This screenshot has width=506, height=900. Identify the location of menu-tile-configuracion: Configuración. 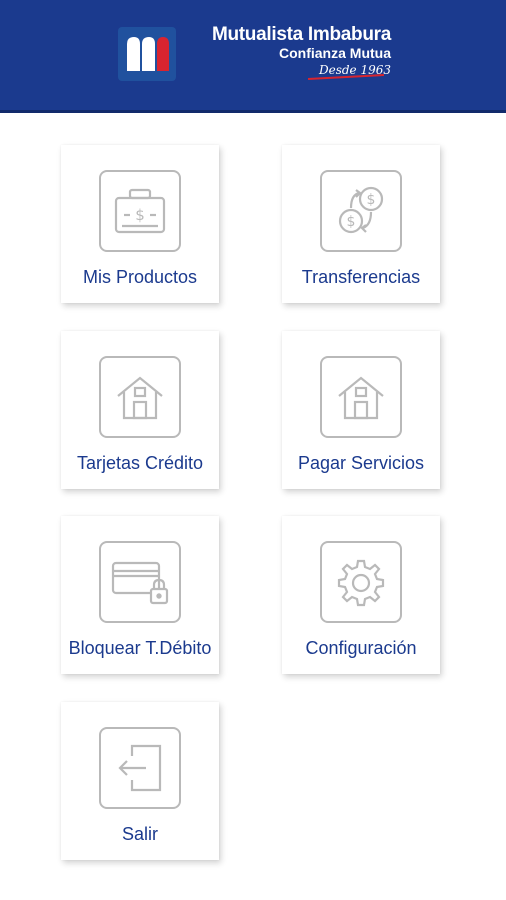
(361, 595).